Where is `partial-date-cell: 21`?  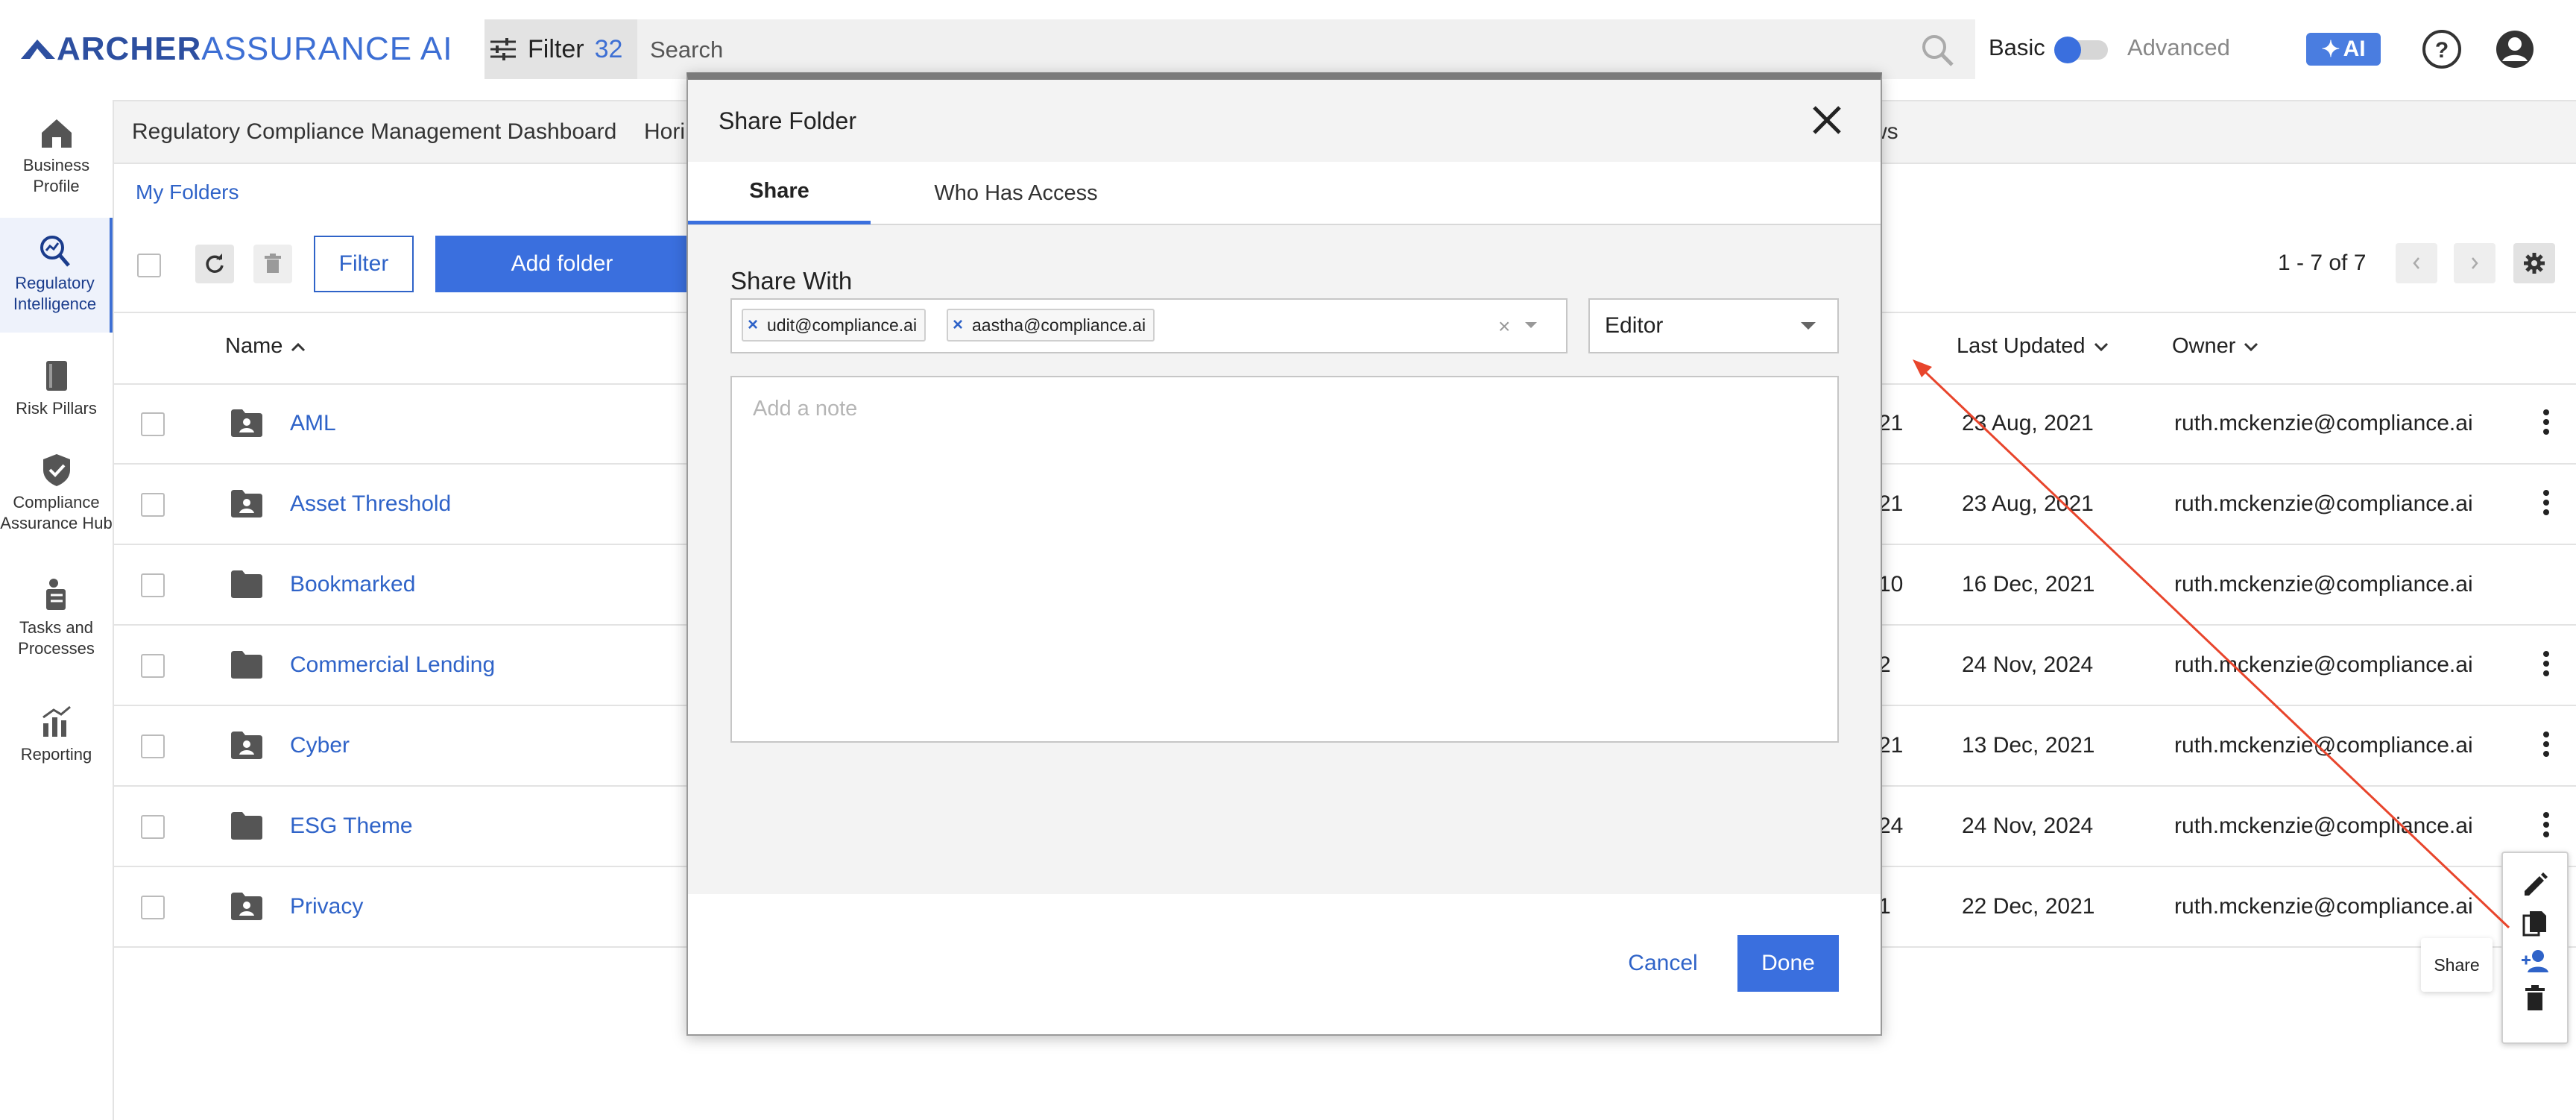 partial-date-cell: 21 is located at coordinates (1891, 423).